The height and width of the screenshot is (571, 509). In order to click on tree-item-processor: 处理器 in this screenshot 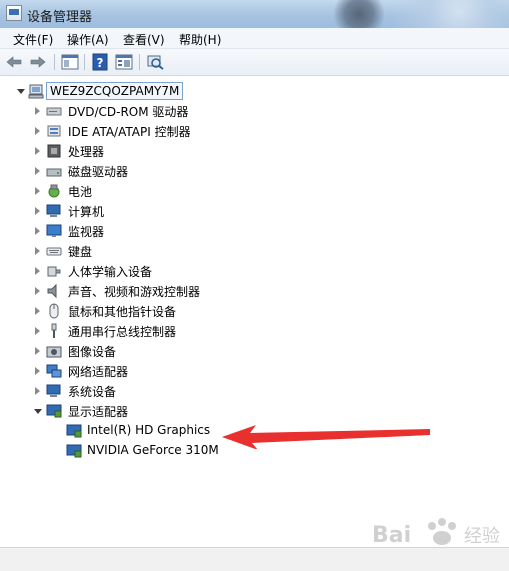, I will do `click(150, 151)`.